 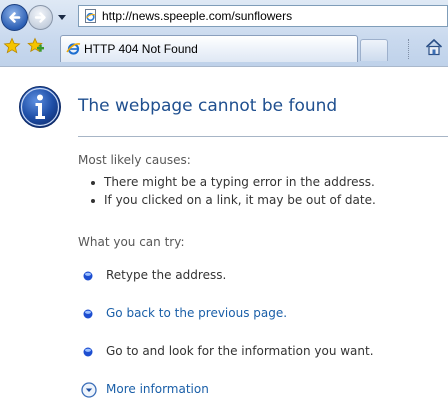 What do you see at coordinates (197, 16) in the screenshot?
I see `address-url: http://news.speeple.com/sunflowers` at bounding box center [197, 16].